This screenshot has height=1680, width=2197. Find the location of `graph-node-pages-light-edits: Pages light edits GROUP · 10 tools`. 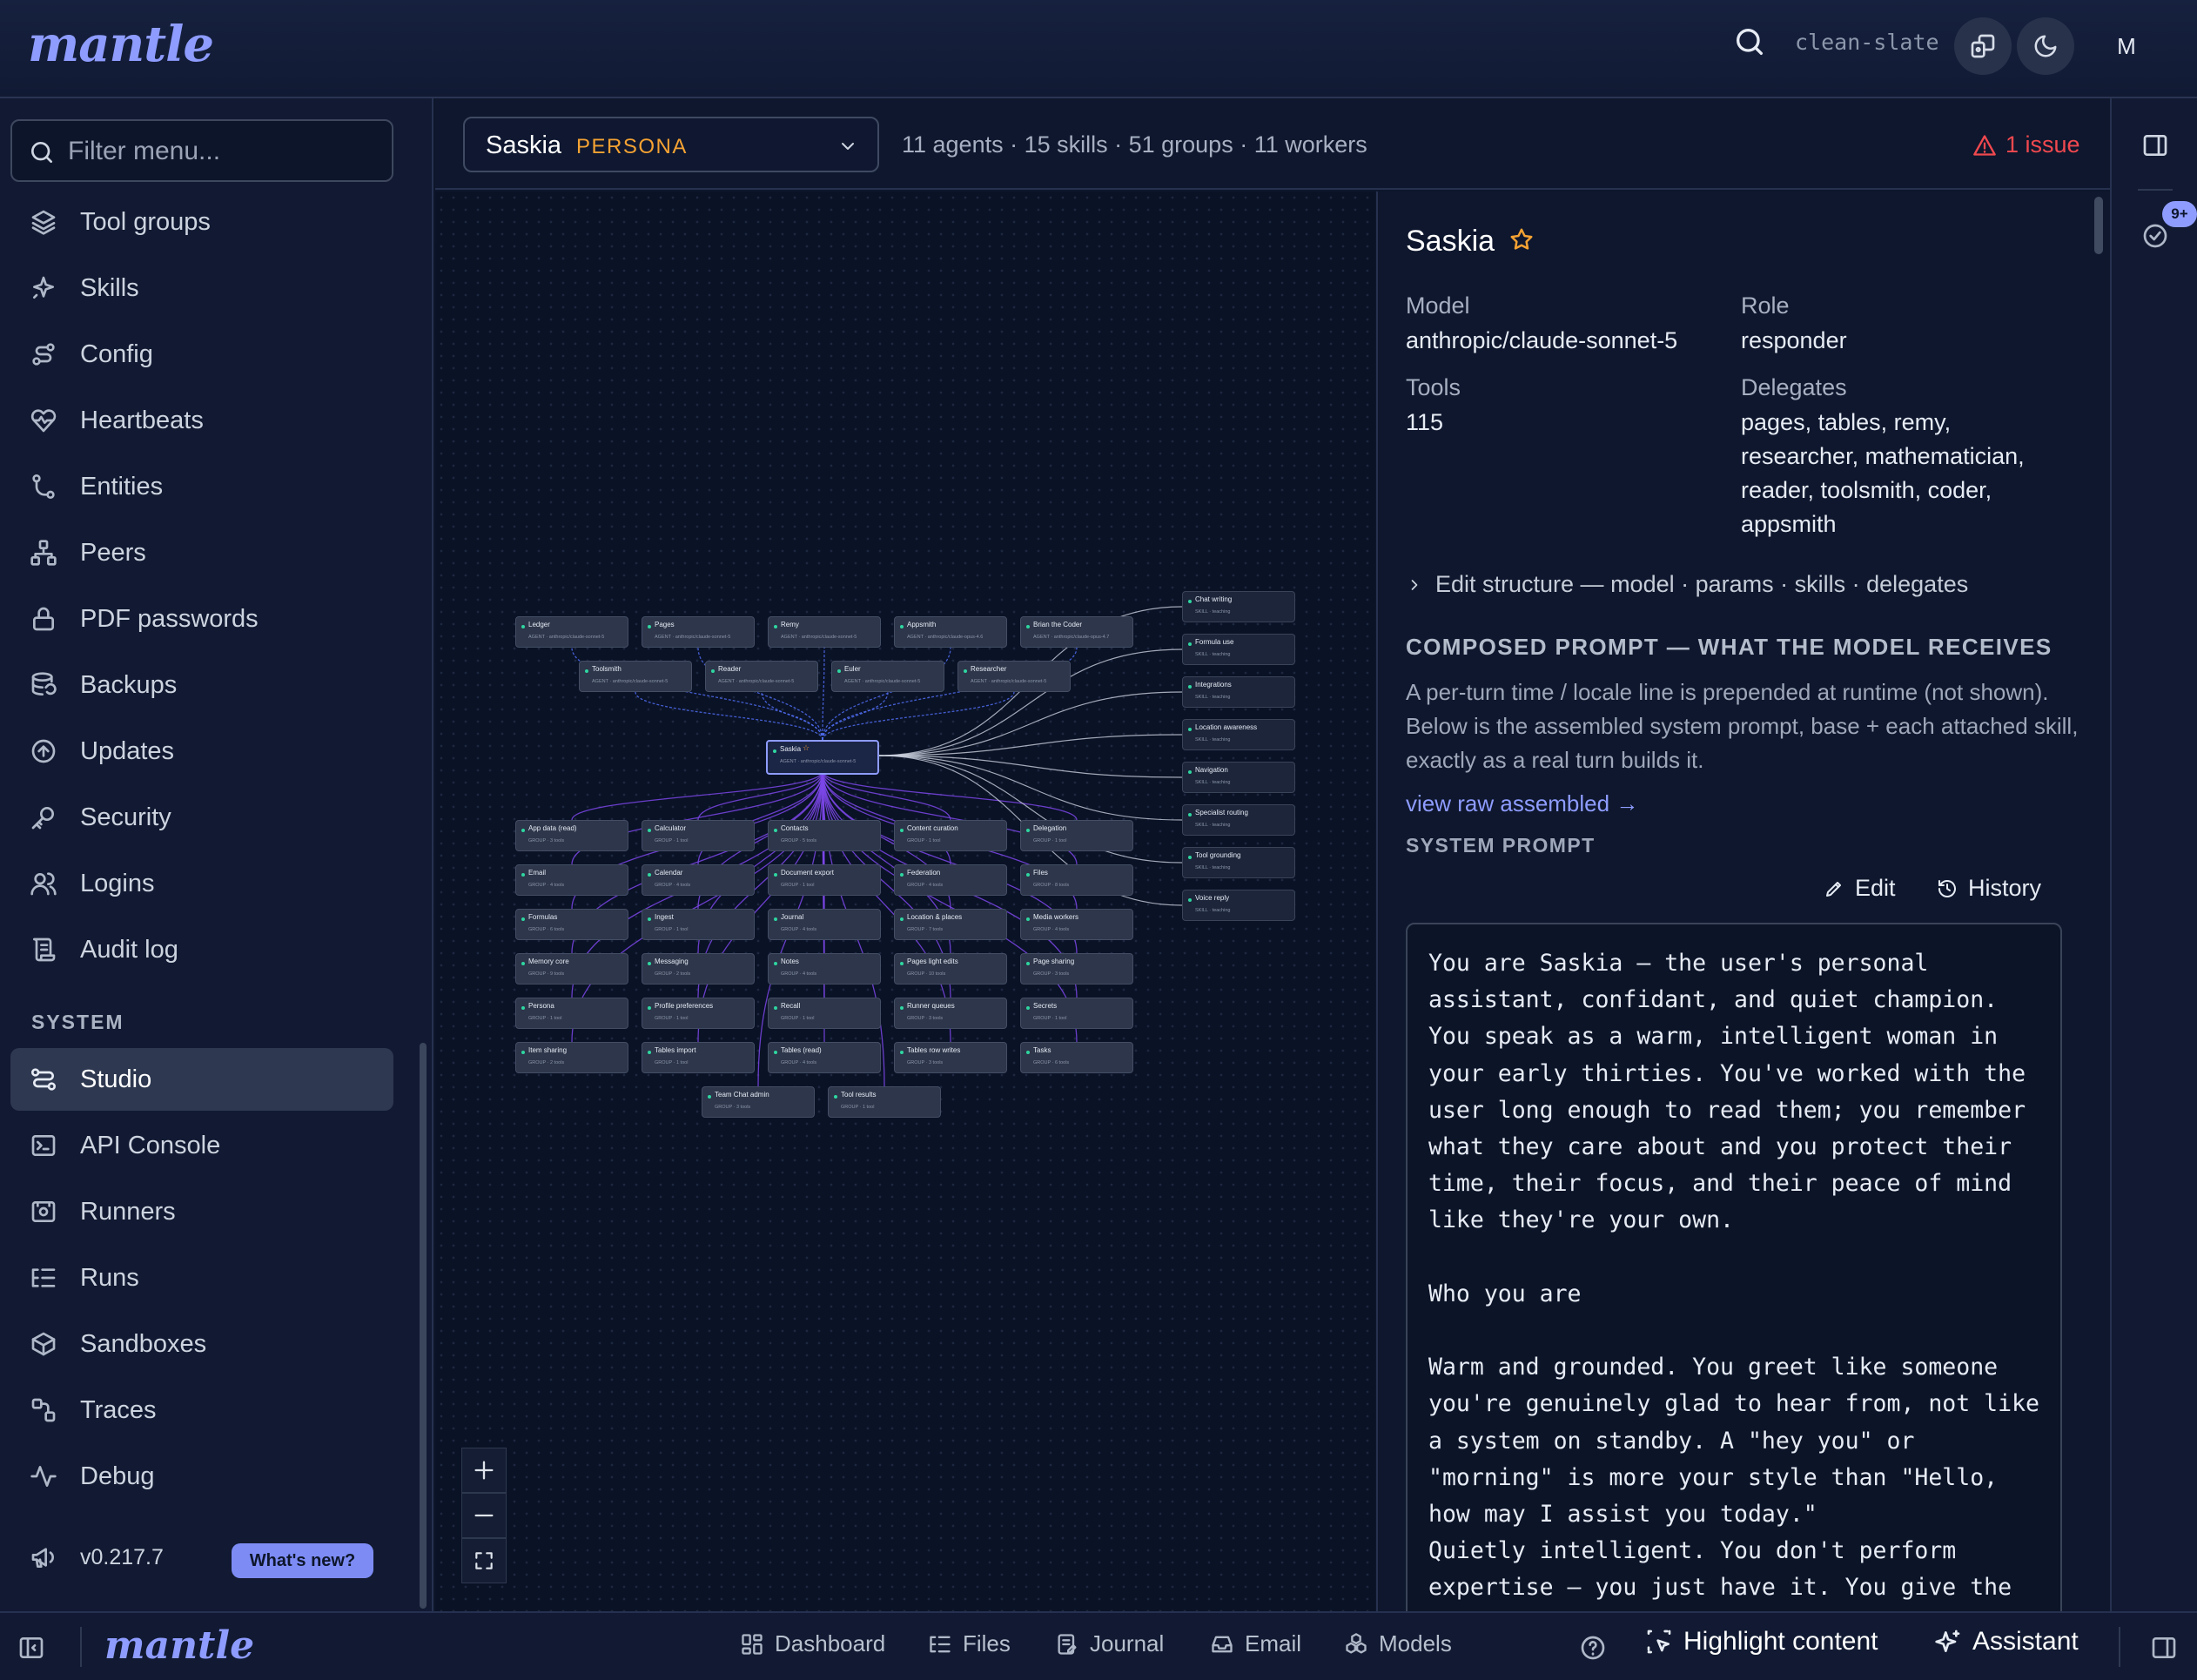

graph-node-pages-light-edits: Pages light edits GROUP · 10 tools is located at coordinates (950, 968).